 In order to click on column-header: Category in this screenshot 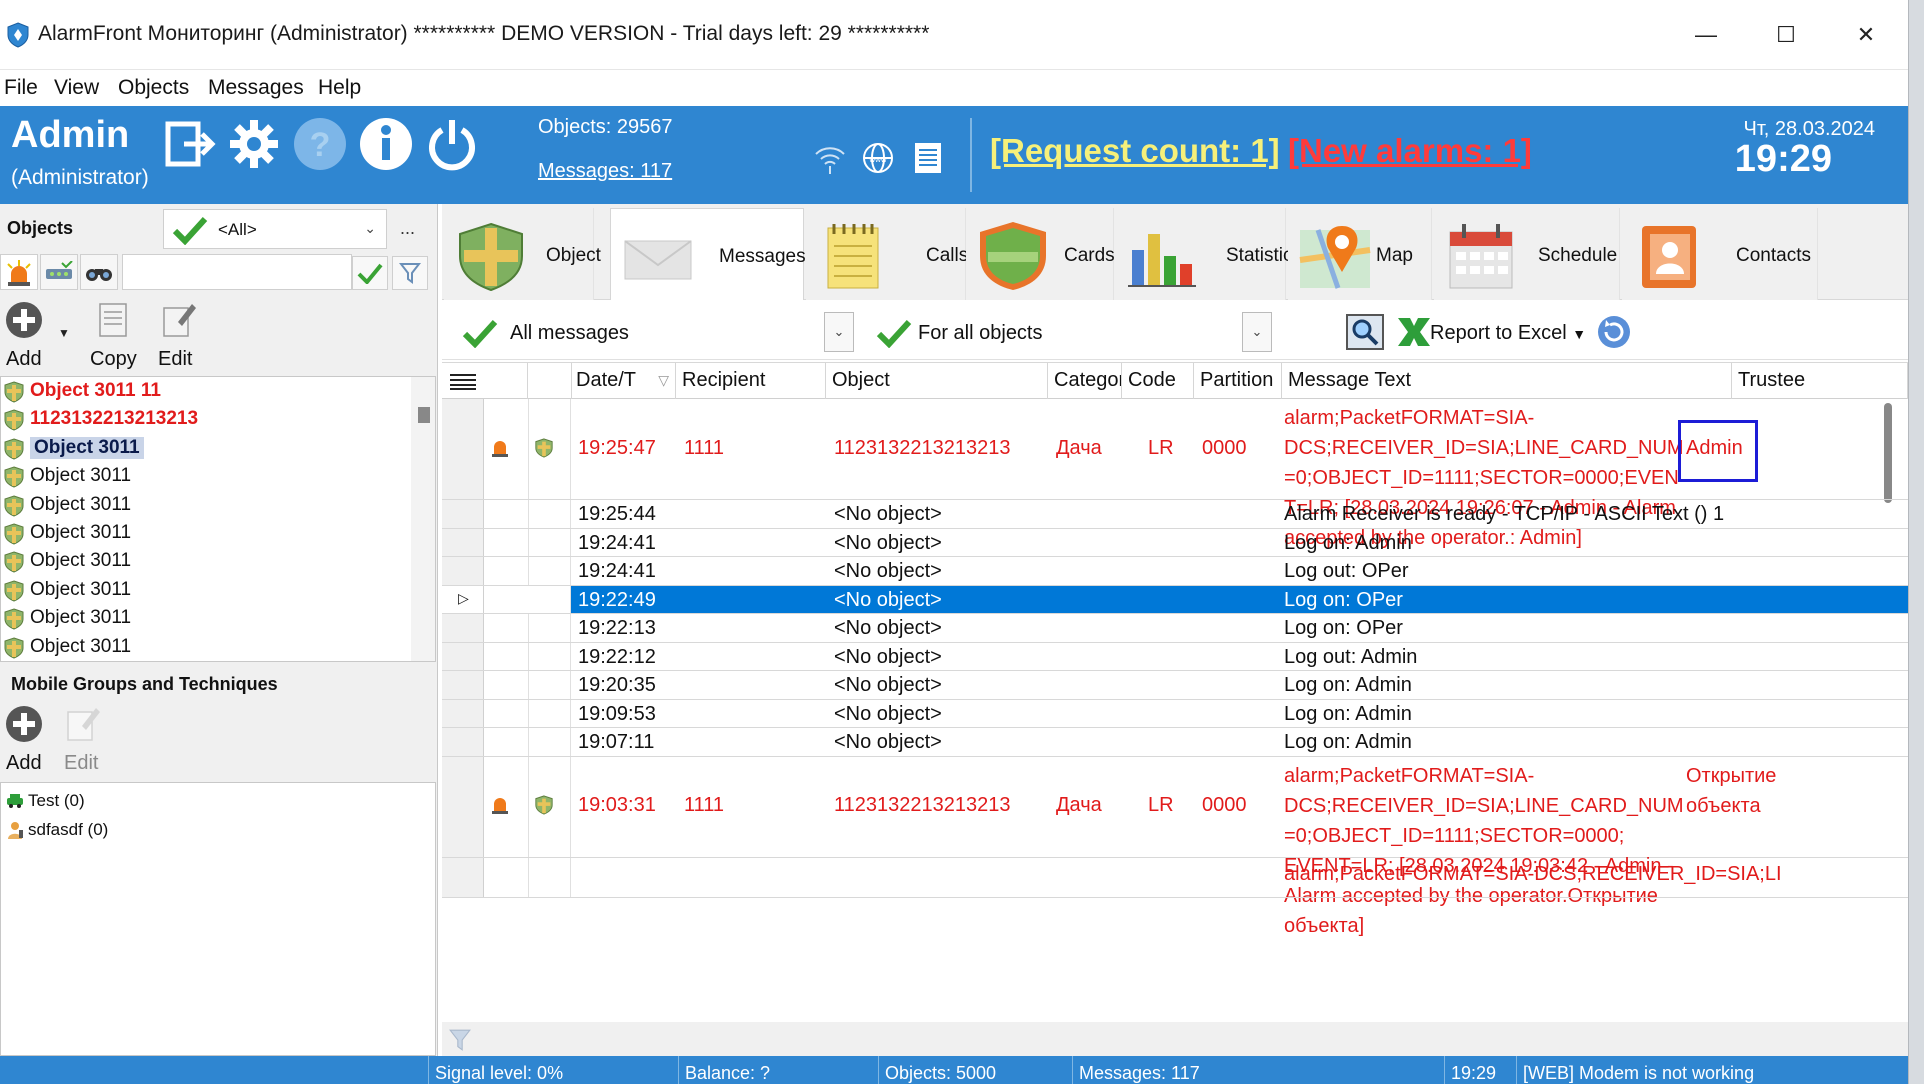, I will do `click(1085, 381)`.